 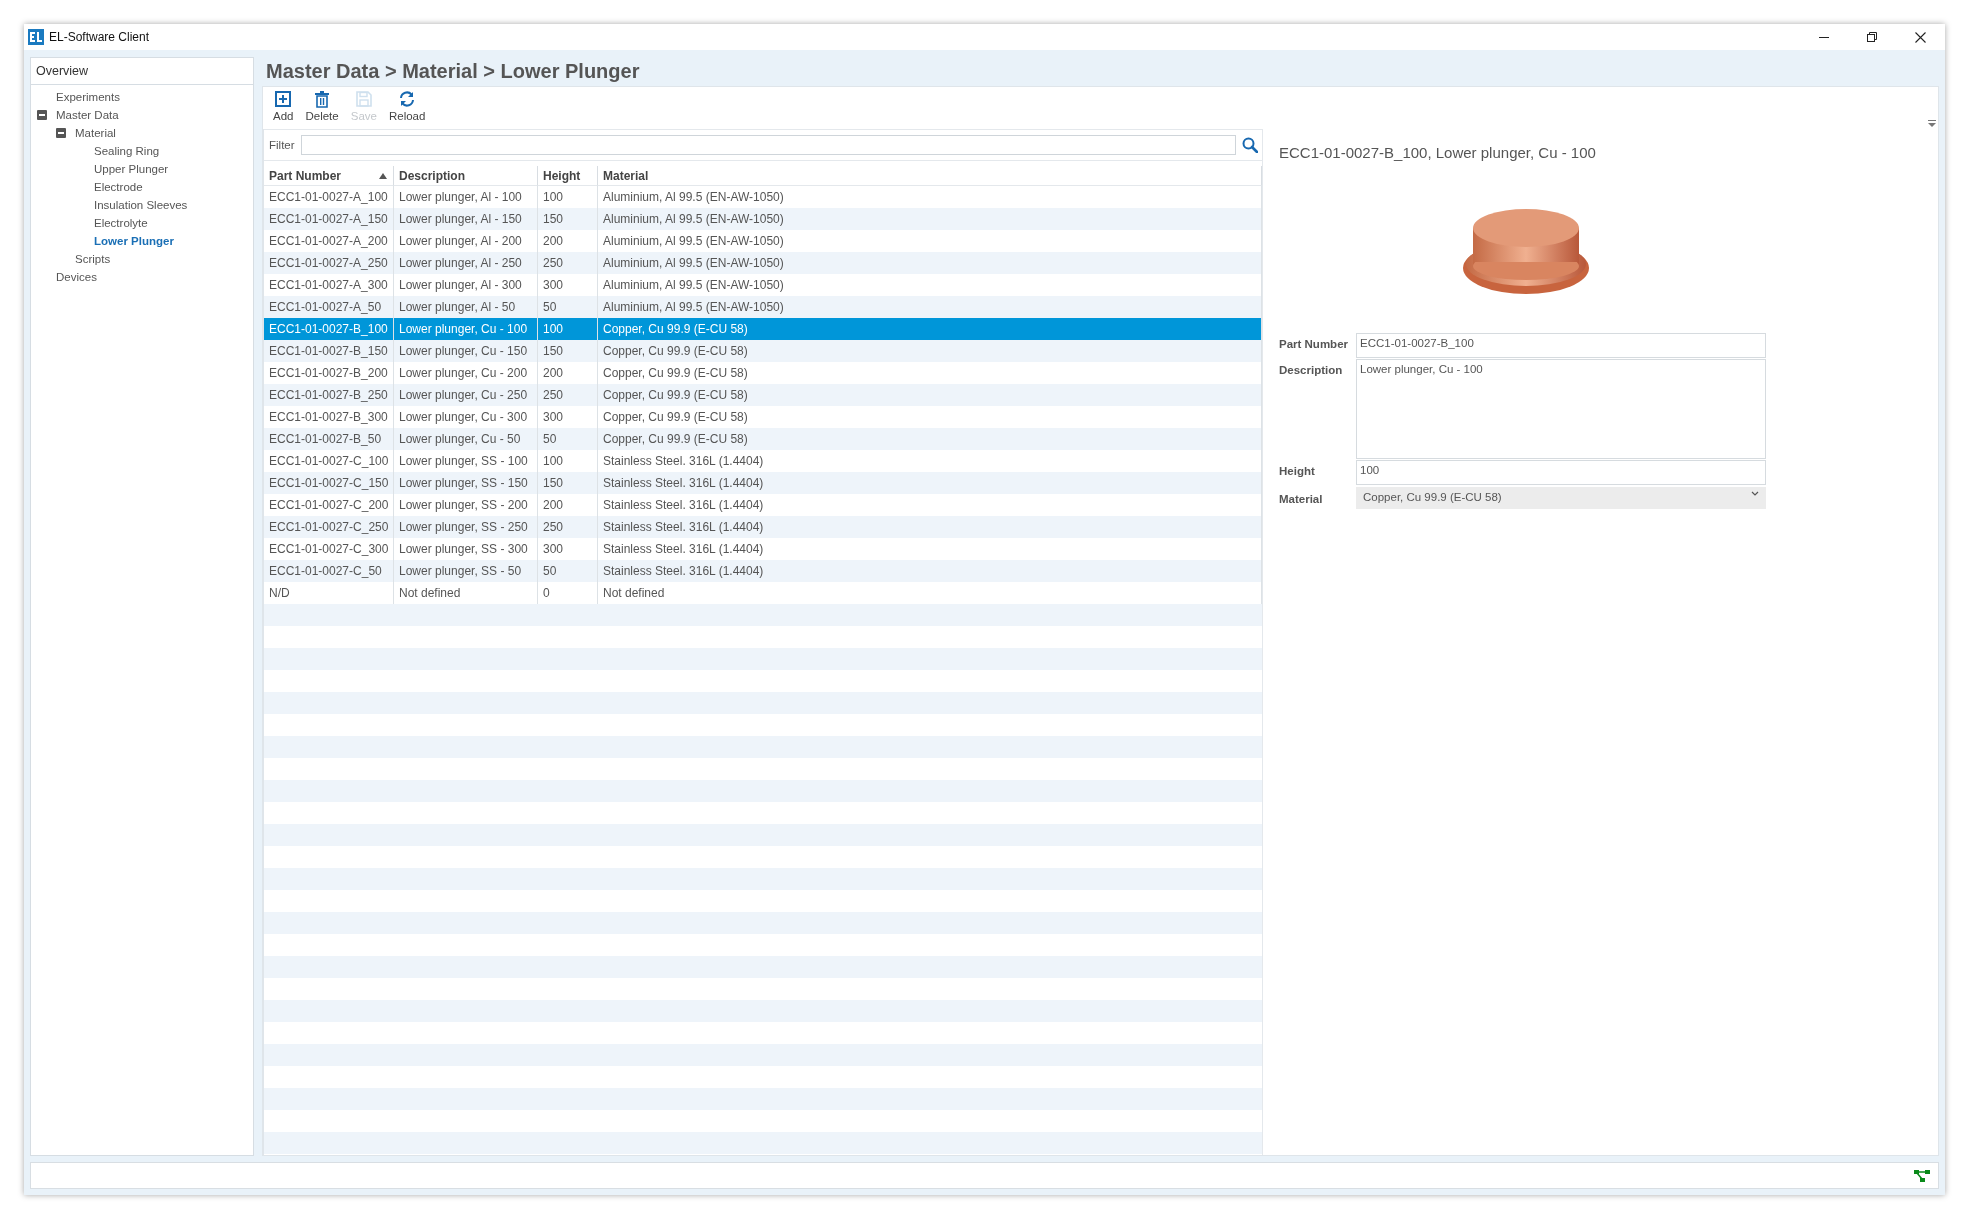 I want to click on trash-icon, so click(x=322, y=99).